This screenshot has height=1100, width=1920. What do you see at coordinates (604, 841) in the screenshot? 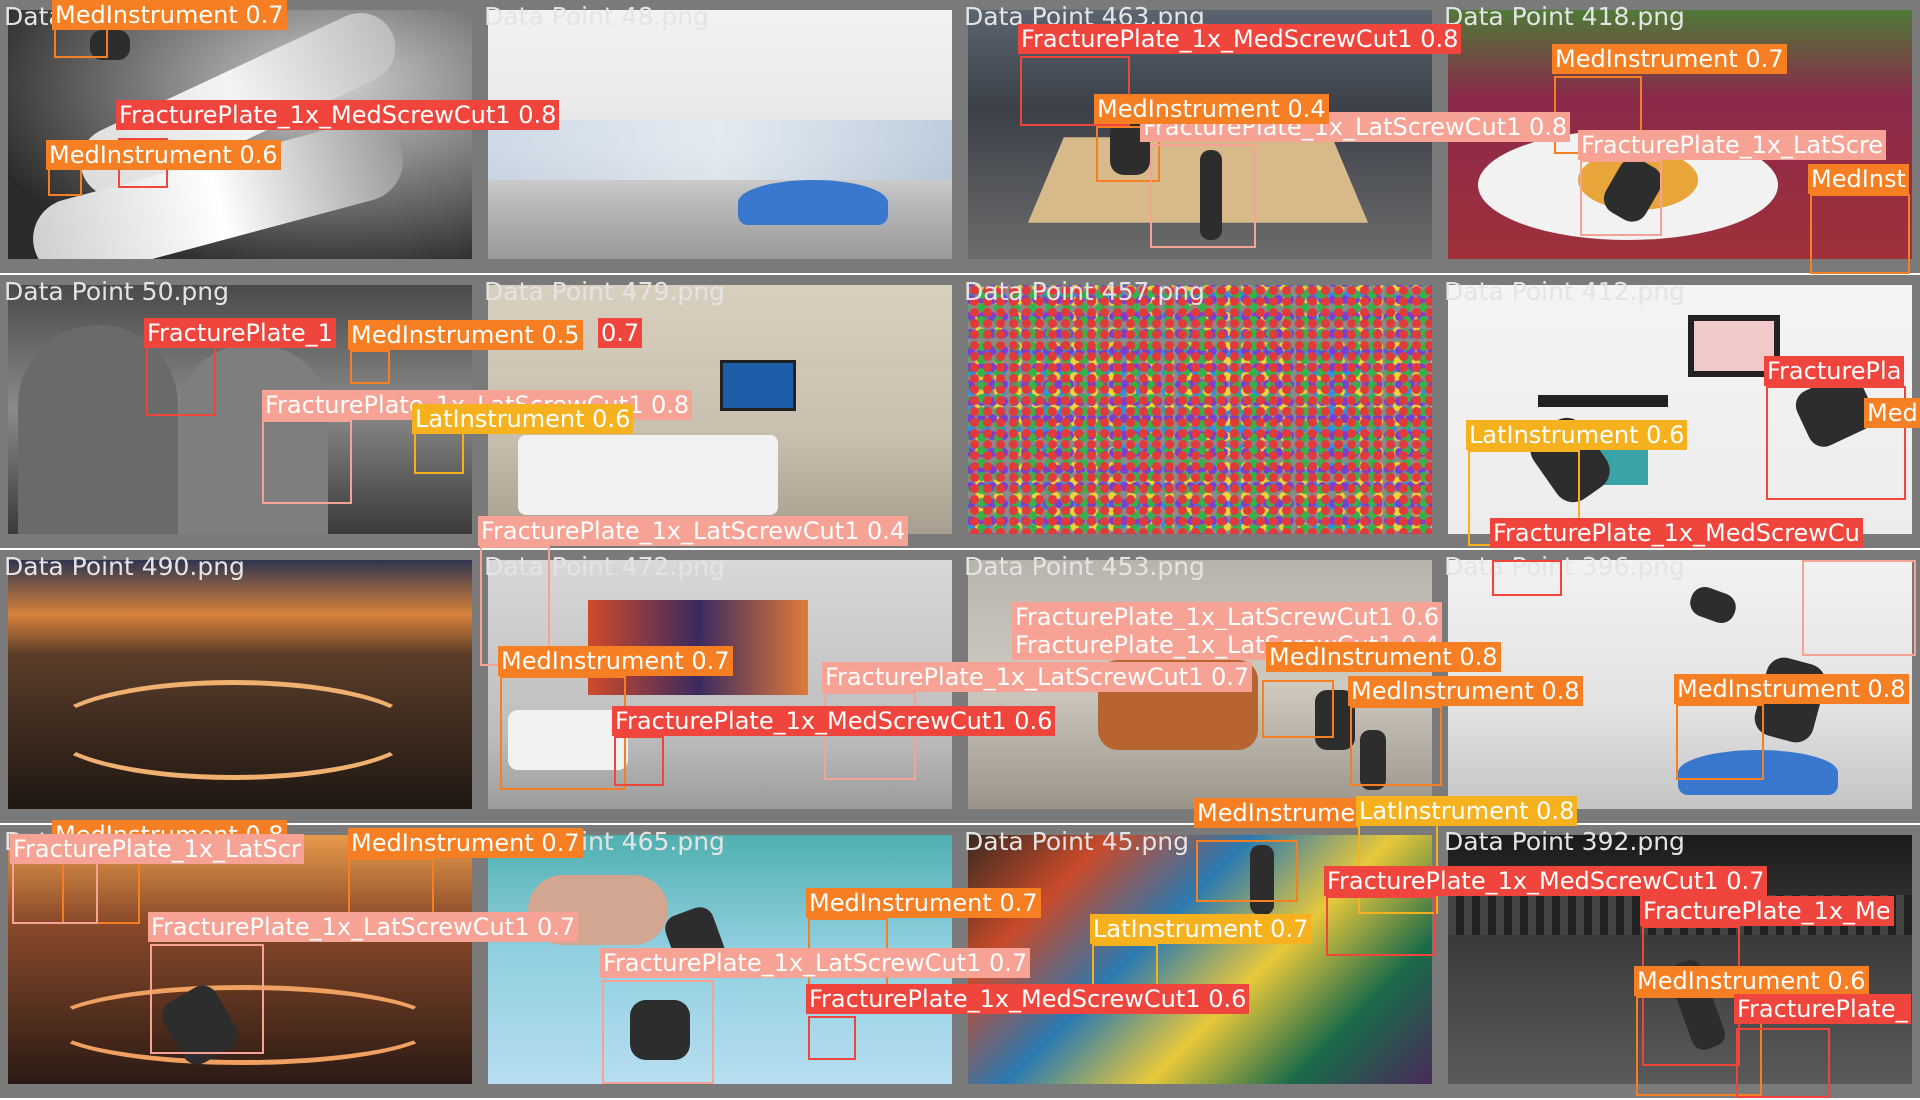
I see `tile-title: Data Point 465.png` at bounding box center [604, 841].